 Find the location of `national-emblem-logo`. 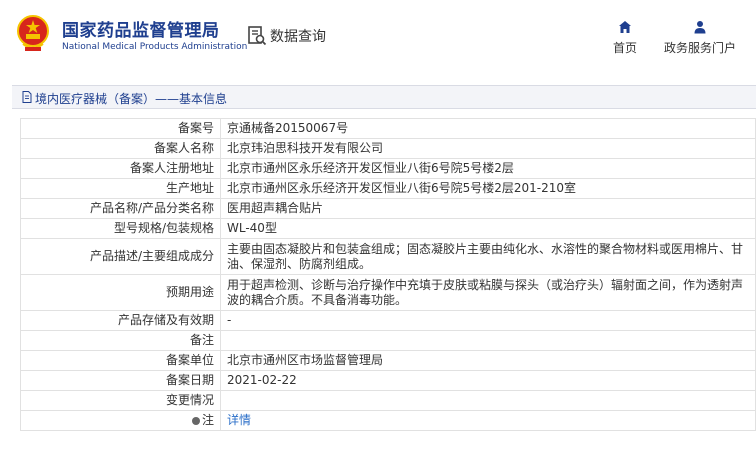

national-emblem-logo is located at coordinates (33, 33).